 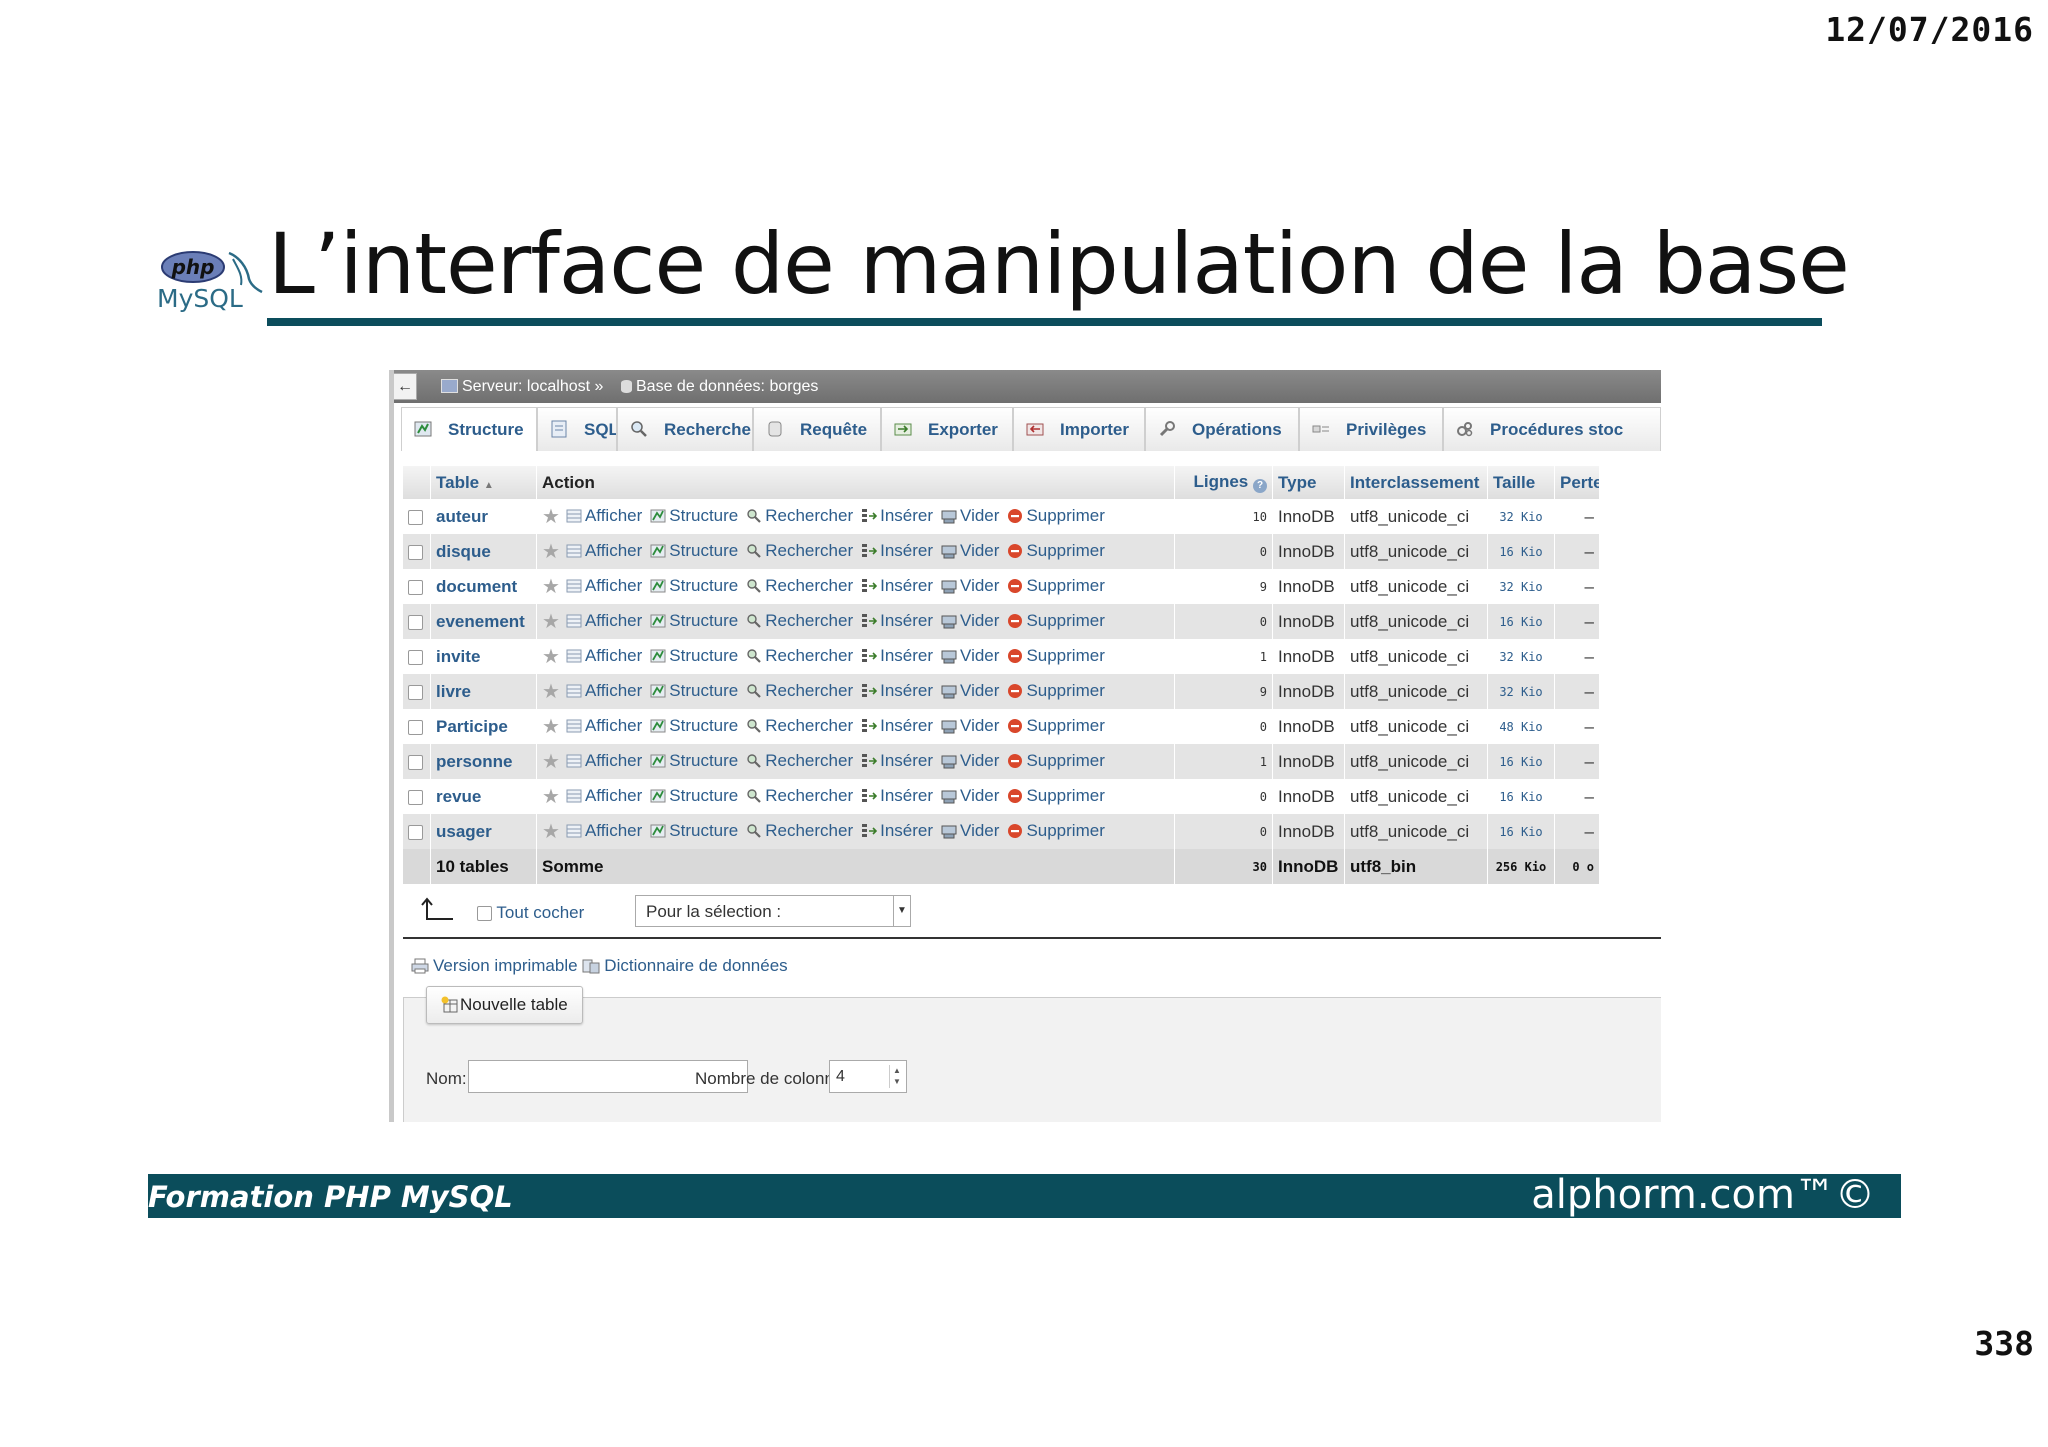 What do you see at coordinates (1222, 429) in the screenshot?
I see `tab-operations: Opérations` at bounding box center [1222, 429].